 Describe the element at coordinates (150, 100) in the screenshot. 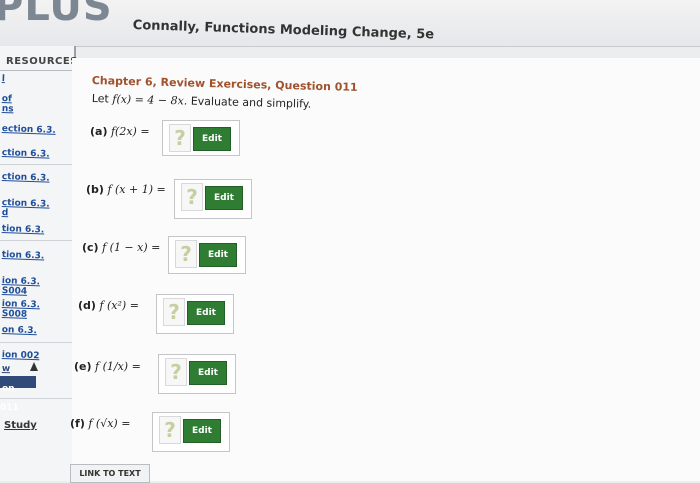

I see `function-definition: f(x) = 4 − 8x.` at that location.